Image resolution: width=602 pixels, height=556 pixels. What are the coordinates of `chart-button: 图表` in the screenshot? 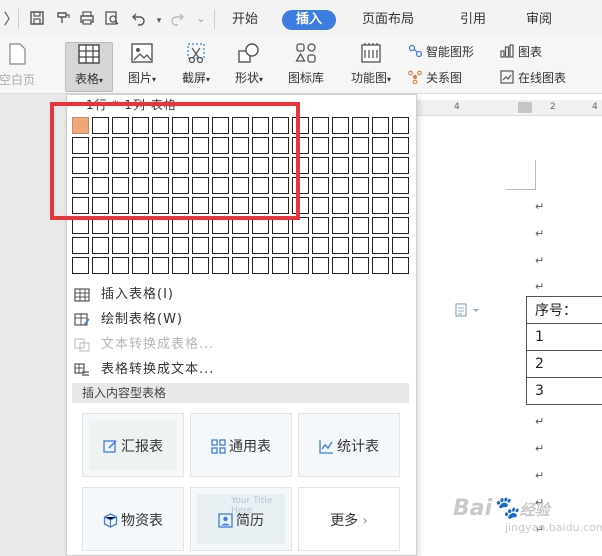 It's located at (521, 52).